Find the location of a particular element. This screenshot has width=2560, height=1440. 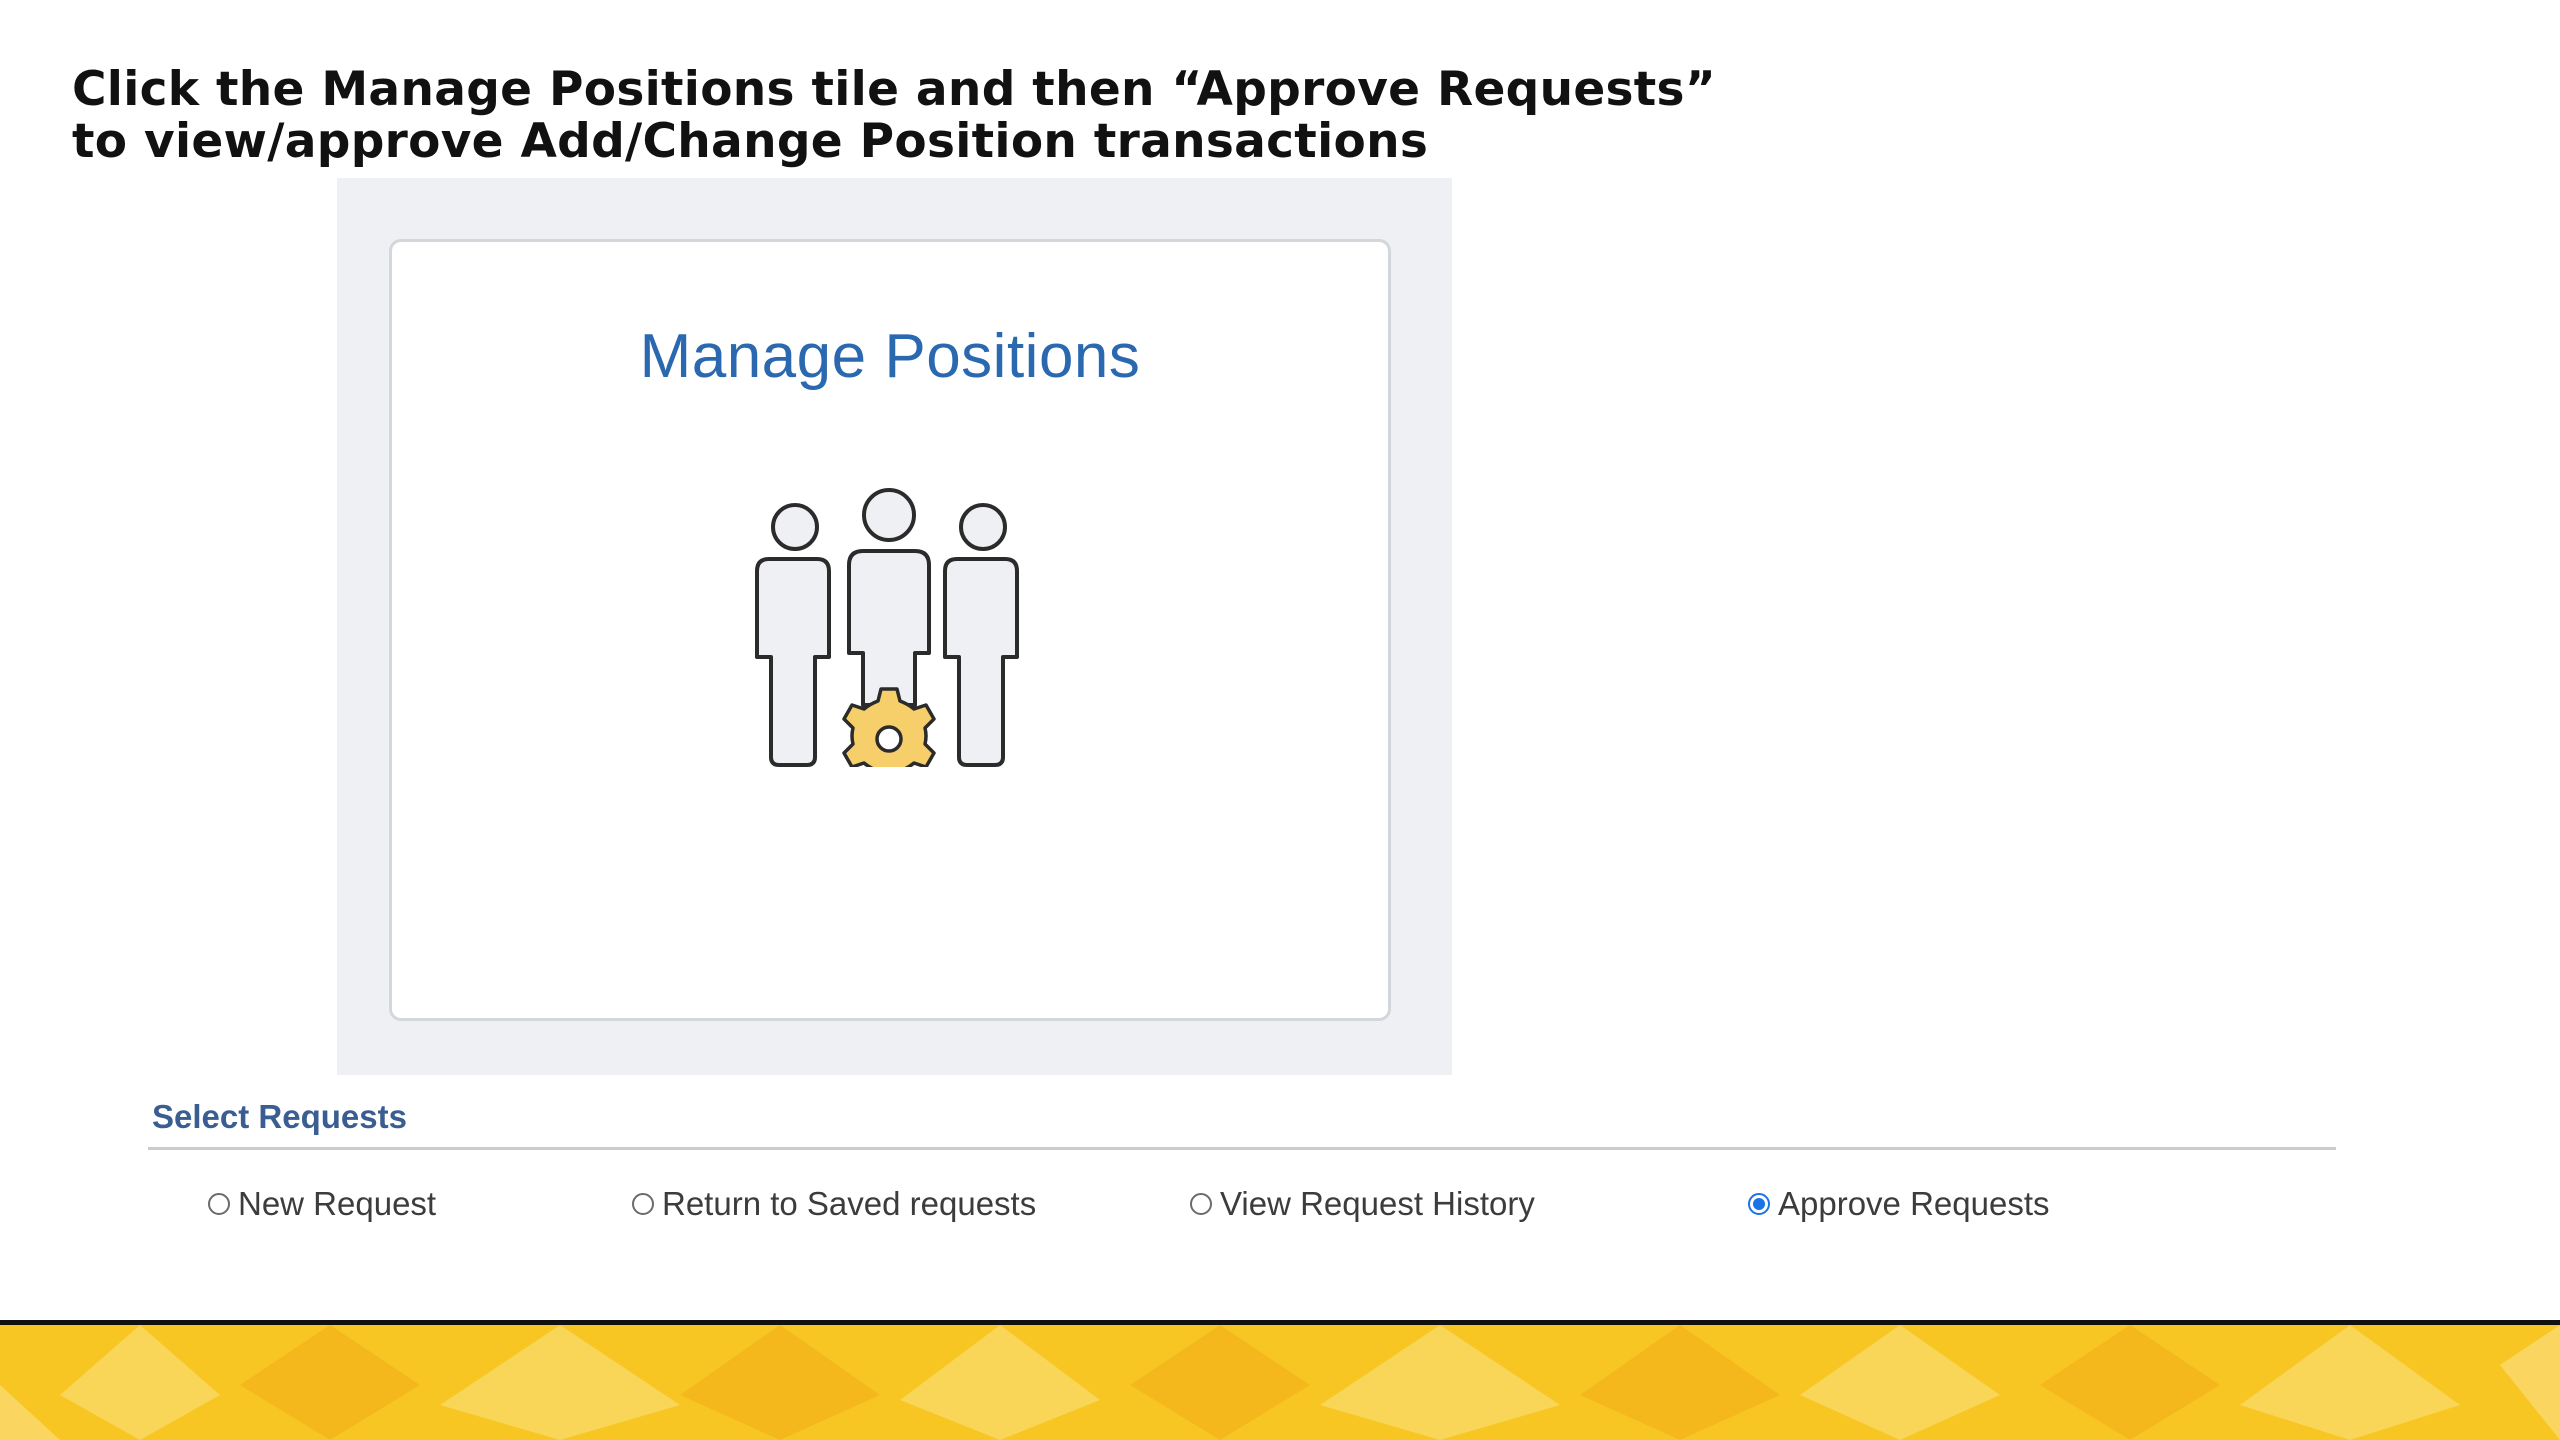

radio-button-selected is located at coordinates (1759, 1204).